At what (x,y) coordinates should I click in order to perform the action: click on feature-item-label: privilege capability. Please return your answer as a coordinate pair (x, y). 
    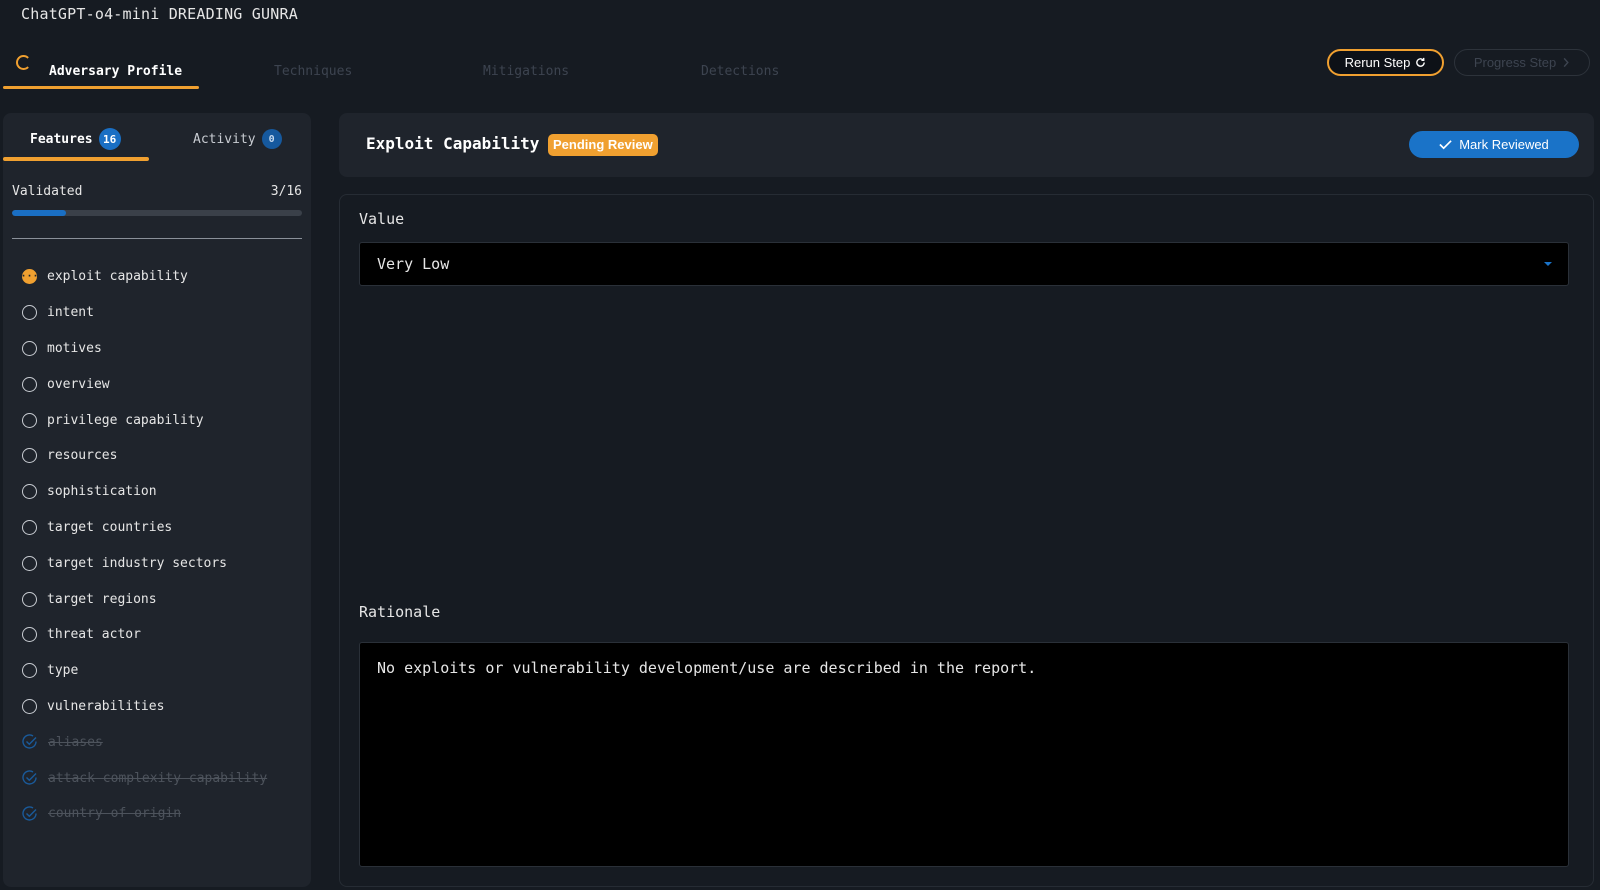
    Looking at the image, I should click on (125, 420).